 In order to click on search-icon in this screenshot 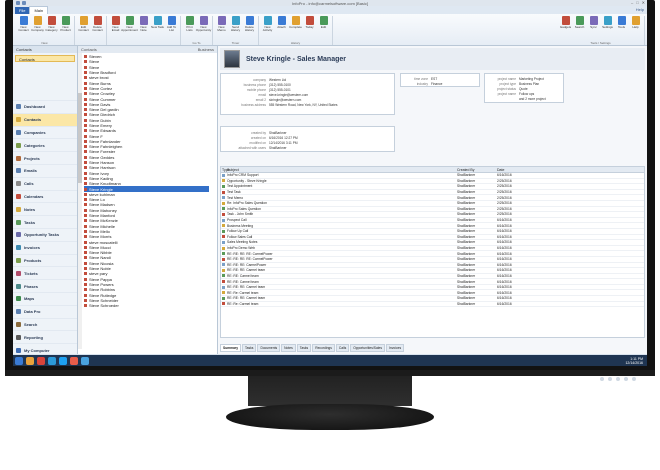, I will do `click(18, 324)`.